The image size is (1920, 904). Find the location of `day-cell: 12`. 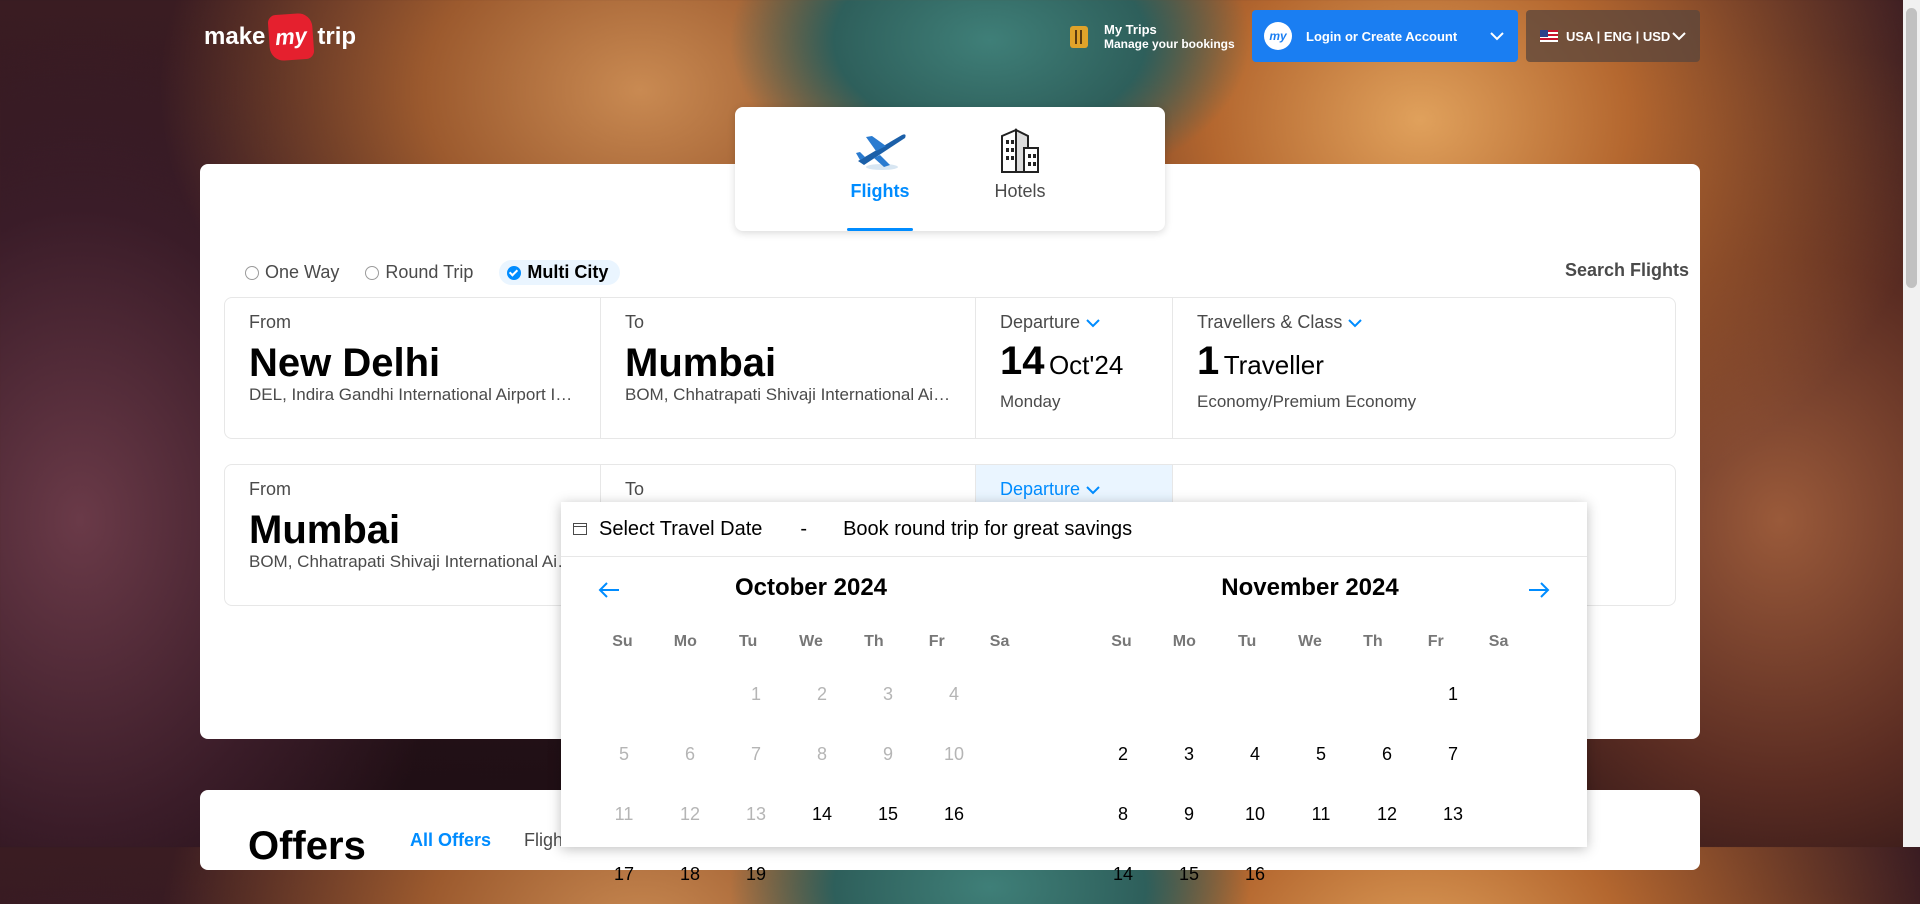

day-cell: 12 is located at coordinates (1387, 814).